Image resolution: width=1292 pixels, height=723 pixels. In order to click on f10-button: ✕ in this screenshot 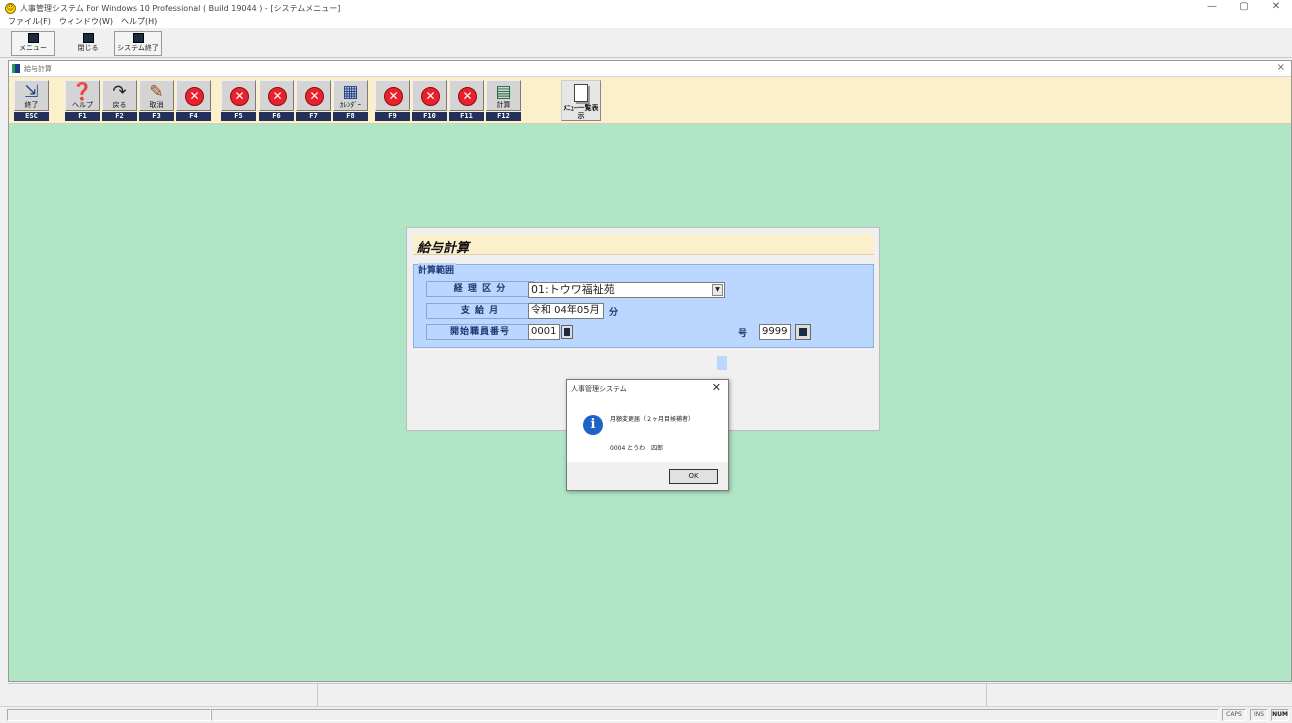, I will do `click(429, 95)`.